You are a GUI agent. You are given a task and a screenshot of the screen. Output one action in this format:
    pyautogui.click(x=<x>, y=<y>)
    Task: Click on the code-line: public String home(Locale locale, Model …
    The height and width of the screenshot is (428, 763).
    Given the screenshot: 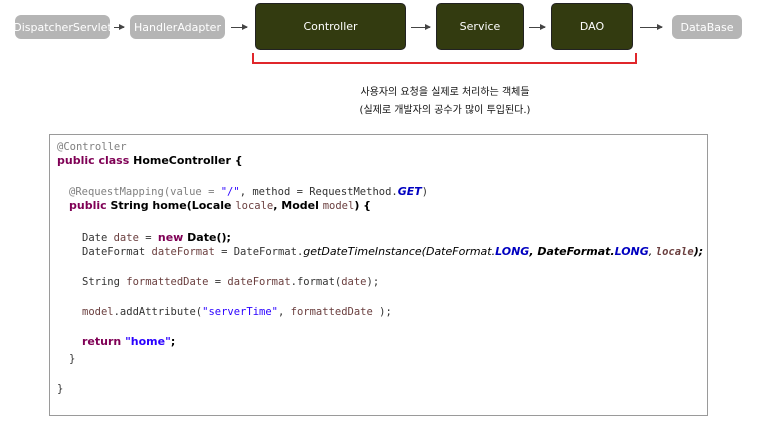 What is the action you would take?
    pyautogui.click(x=220, y=205)
    